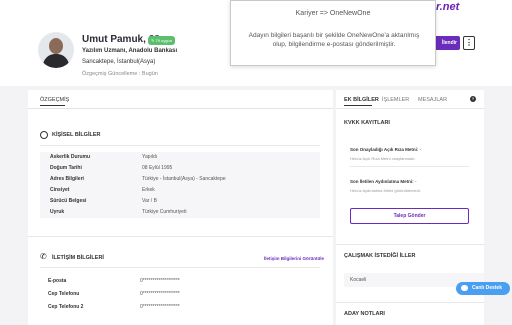  What do you see at coordinates (469, 43) in the screenshot?
I see `more-options-button: ⋮` at bounding box center [469, 43].